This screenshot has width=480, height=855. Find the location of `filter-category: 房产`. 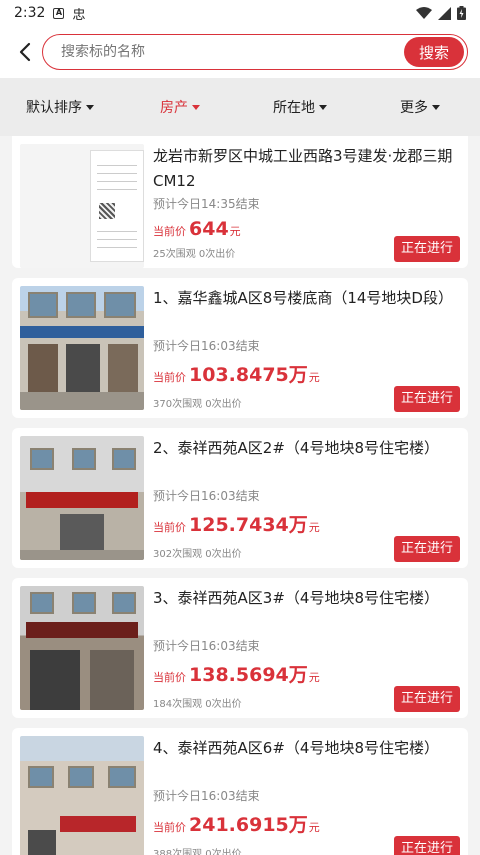

filter-category: 房产 is located at coordinates (180, 107).